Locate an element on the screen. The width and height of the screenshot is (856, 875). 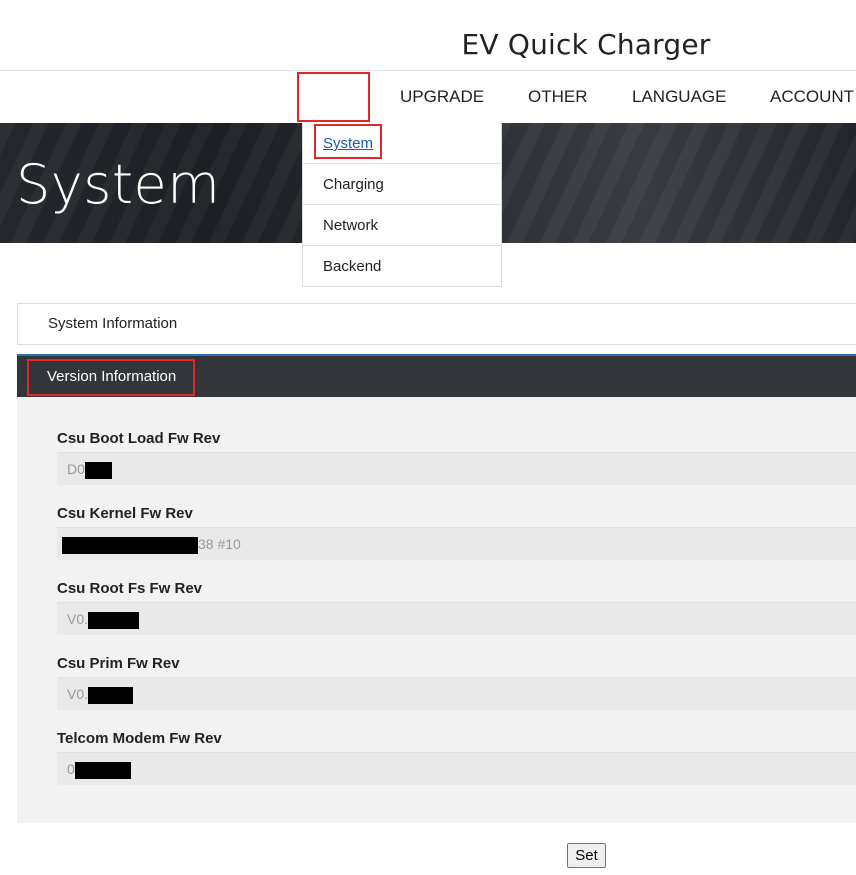
set-button: Set is located at coordinates (586, 855).